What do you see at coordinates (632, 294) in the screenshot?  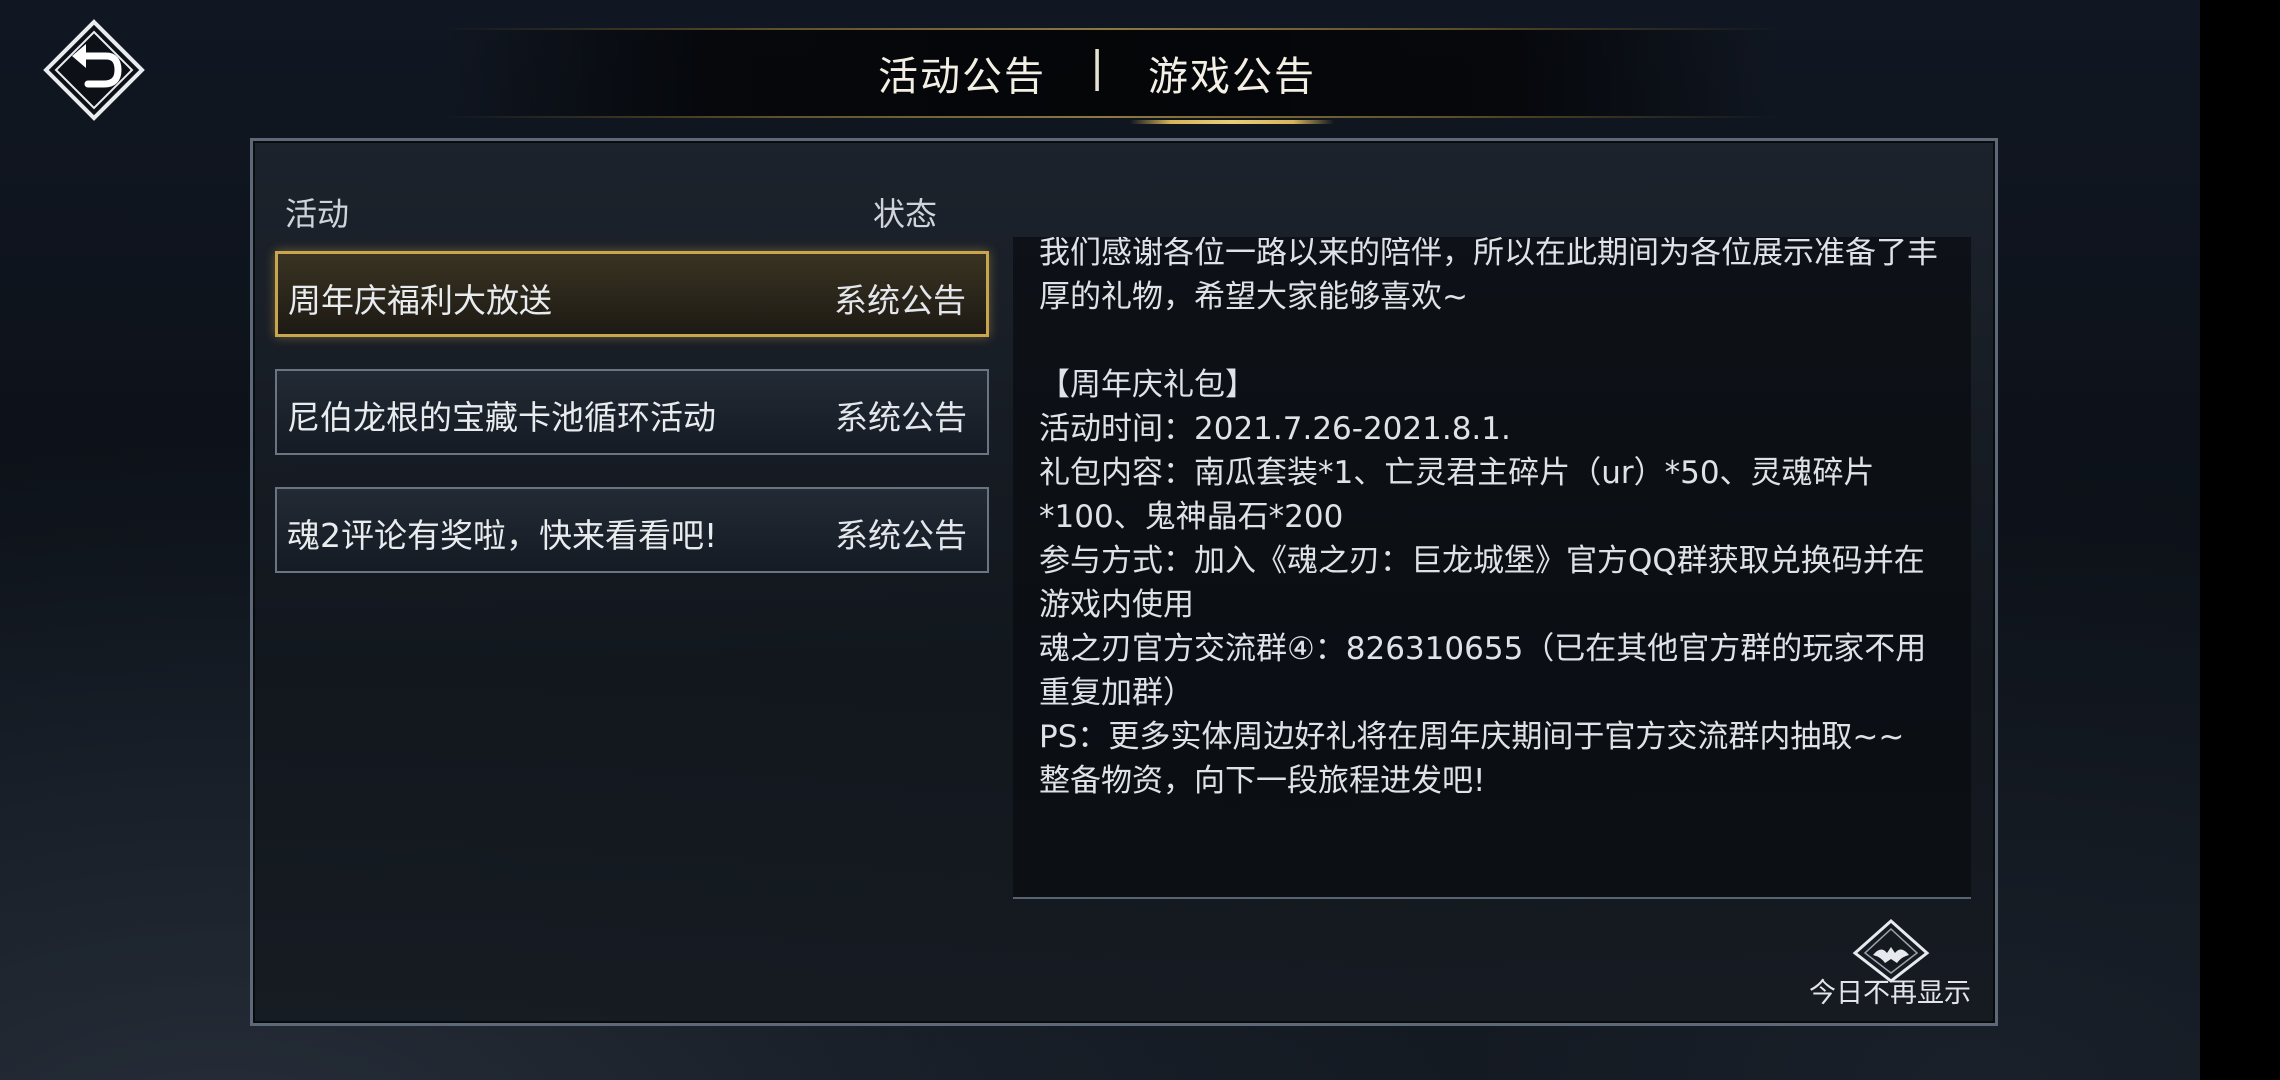 I see `announcement-list-item: 周年庆福利大放送 系统公告` at bounding box center [632, 294].